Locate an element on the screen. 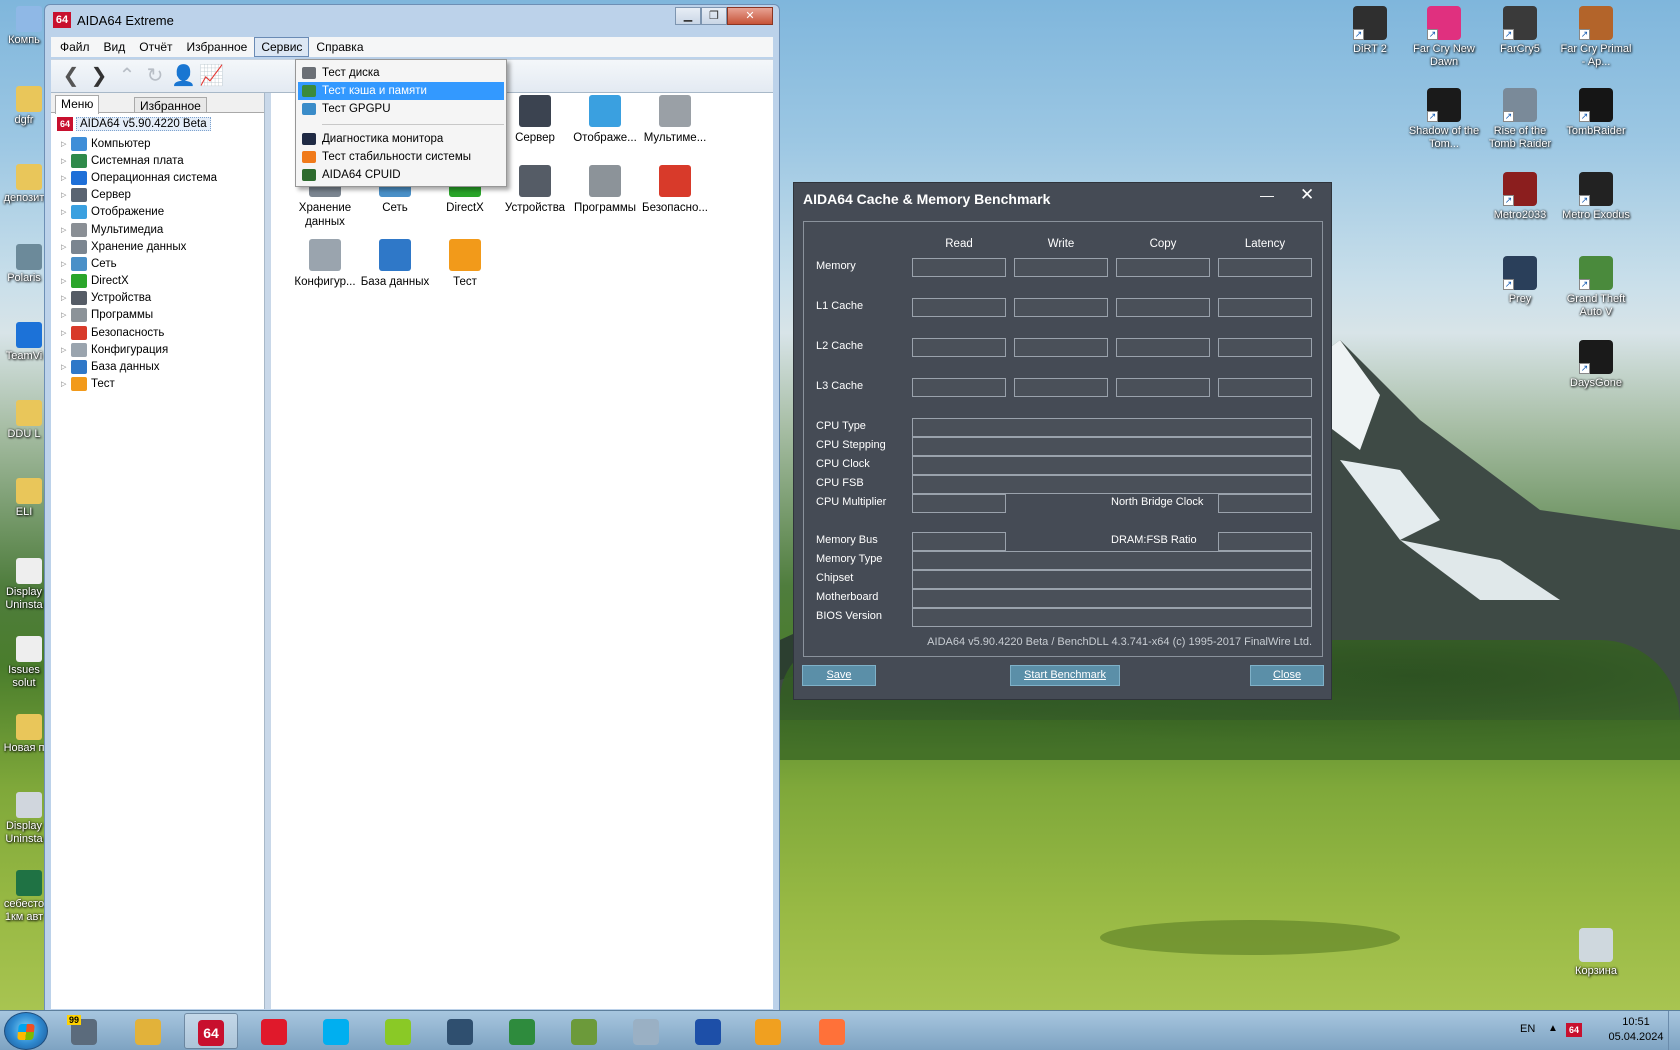  refresh-icon: ↻ is located at coordinates (155, 77).